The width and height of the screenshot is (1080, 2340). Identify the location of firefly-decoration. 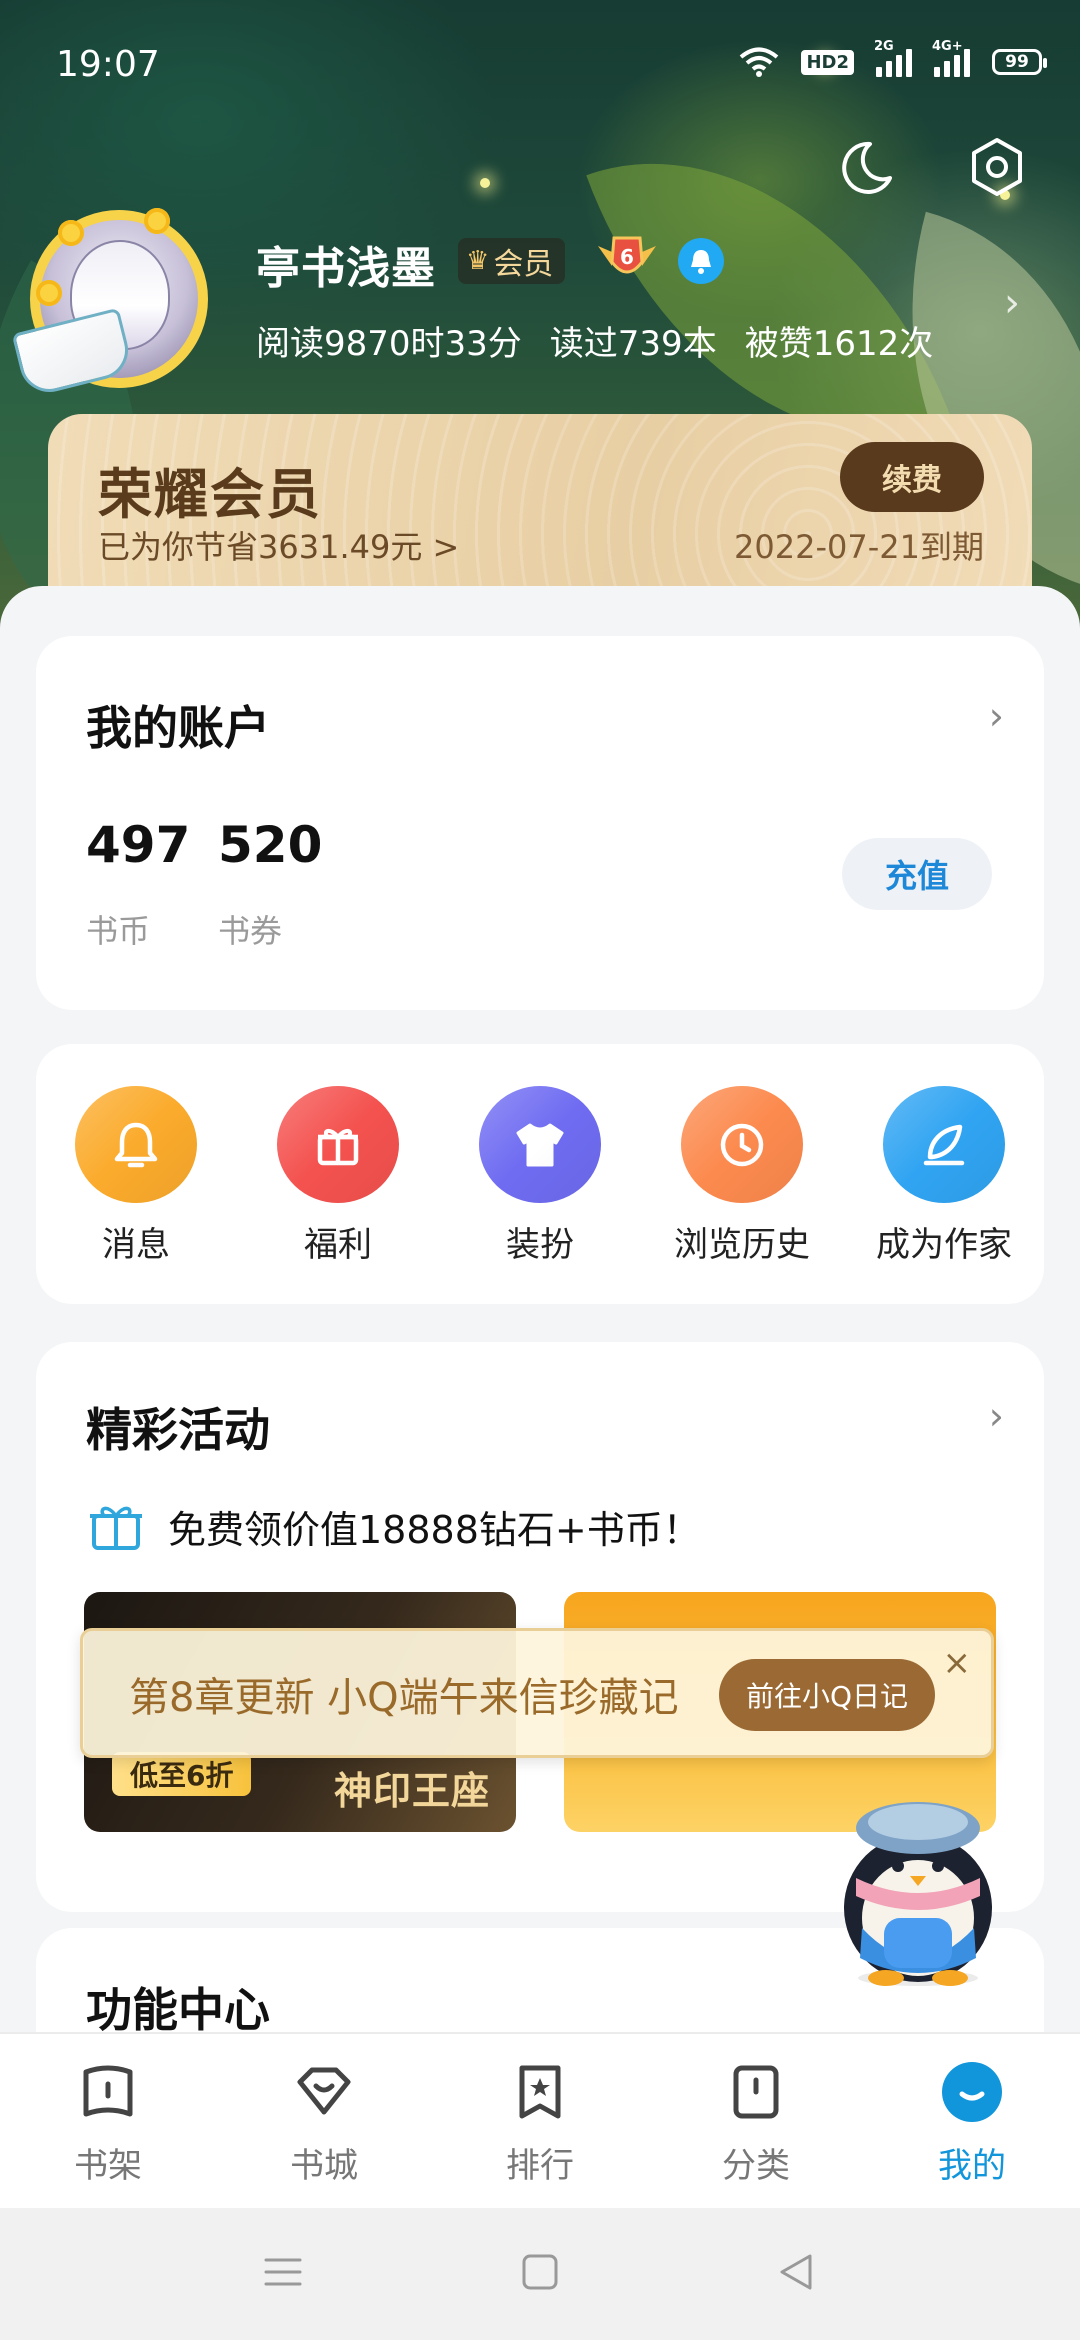
(485, 183).